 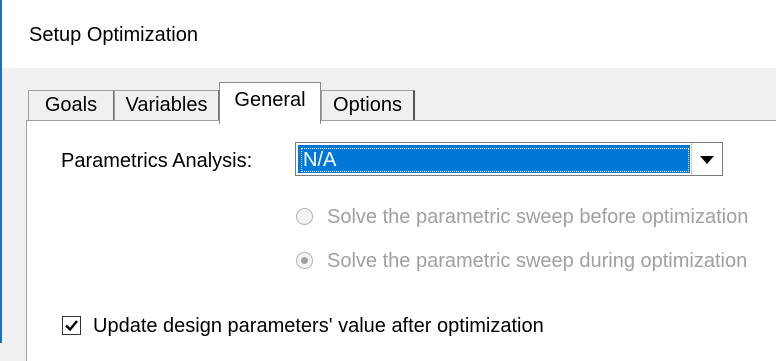 I want to click on checkbox-box, so click(x=71, y=325).